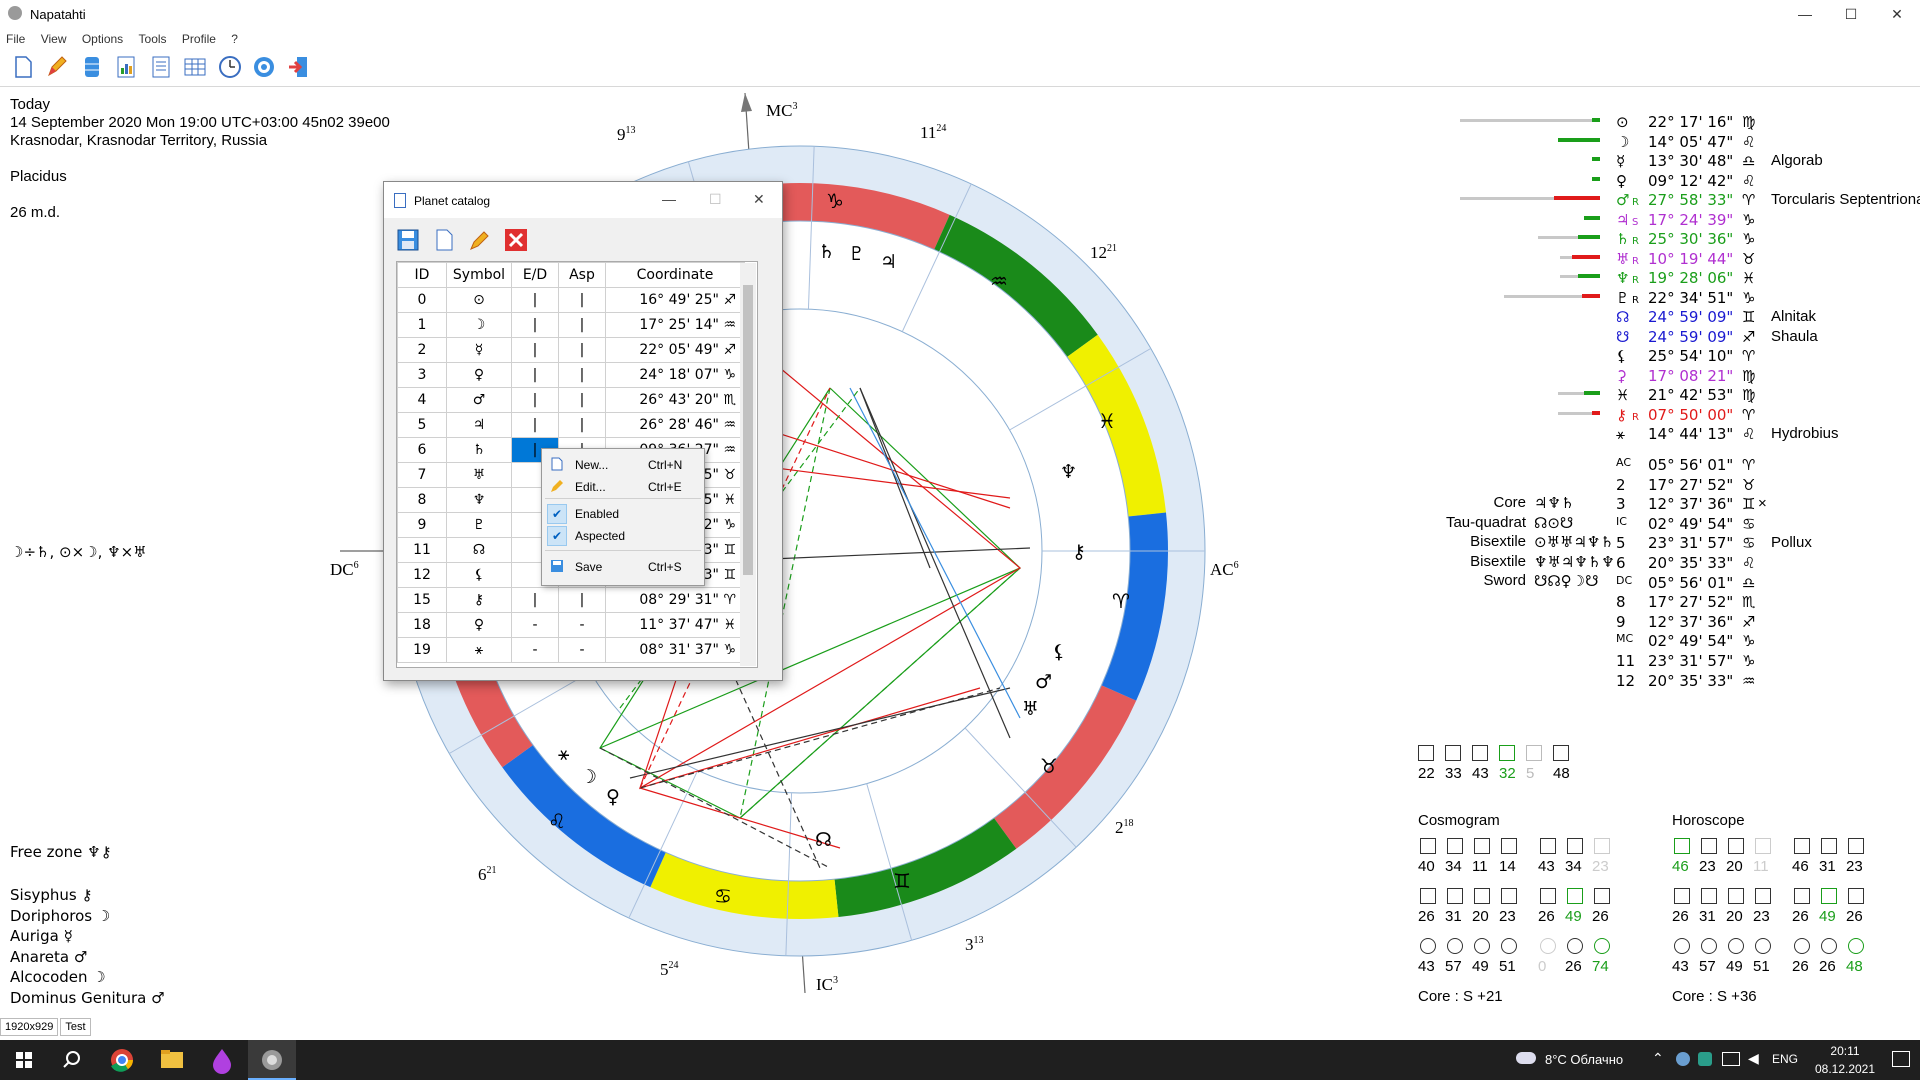  Describe the element at coordinates (479, 525) in the screenshot. I see `table-cell: ♇` at that location.